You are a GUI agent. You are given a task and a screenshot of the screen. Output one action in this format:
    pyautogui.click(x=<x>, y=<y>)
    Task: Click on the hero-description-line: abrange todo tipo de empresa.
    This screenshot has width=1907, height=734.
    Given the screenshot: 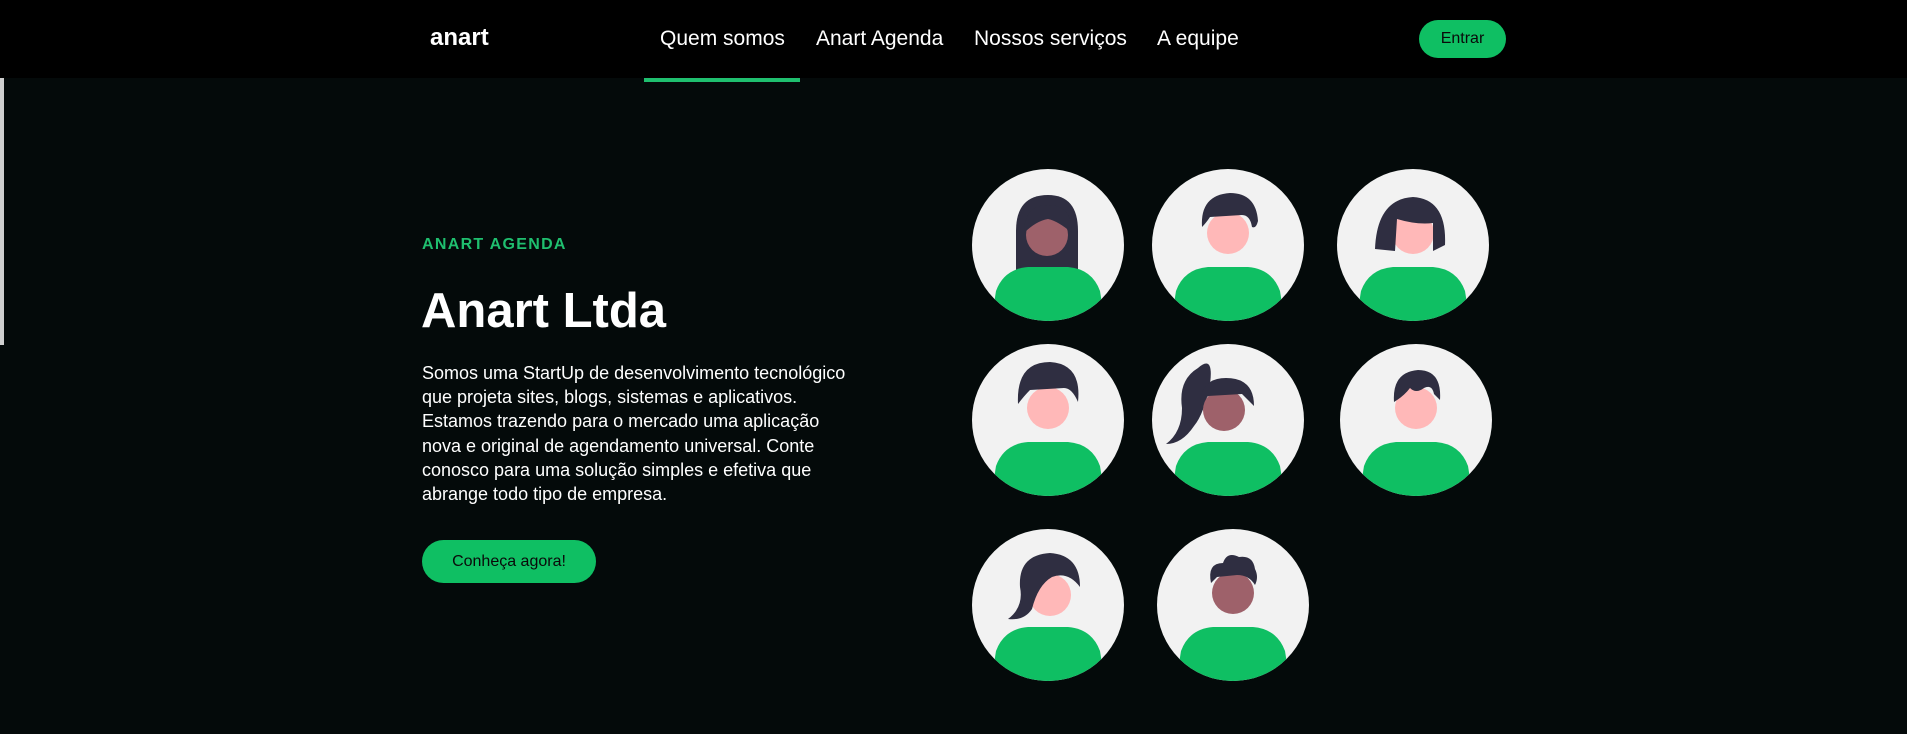 What is the action you would take?
    pyautogui.click(x=545, y=494)
    